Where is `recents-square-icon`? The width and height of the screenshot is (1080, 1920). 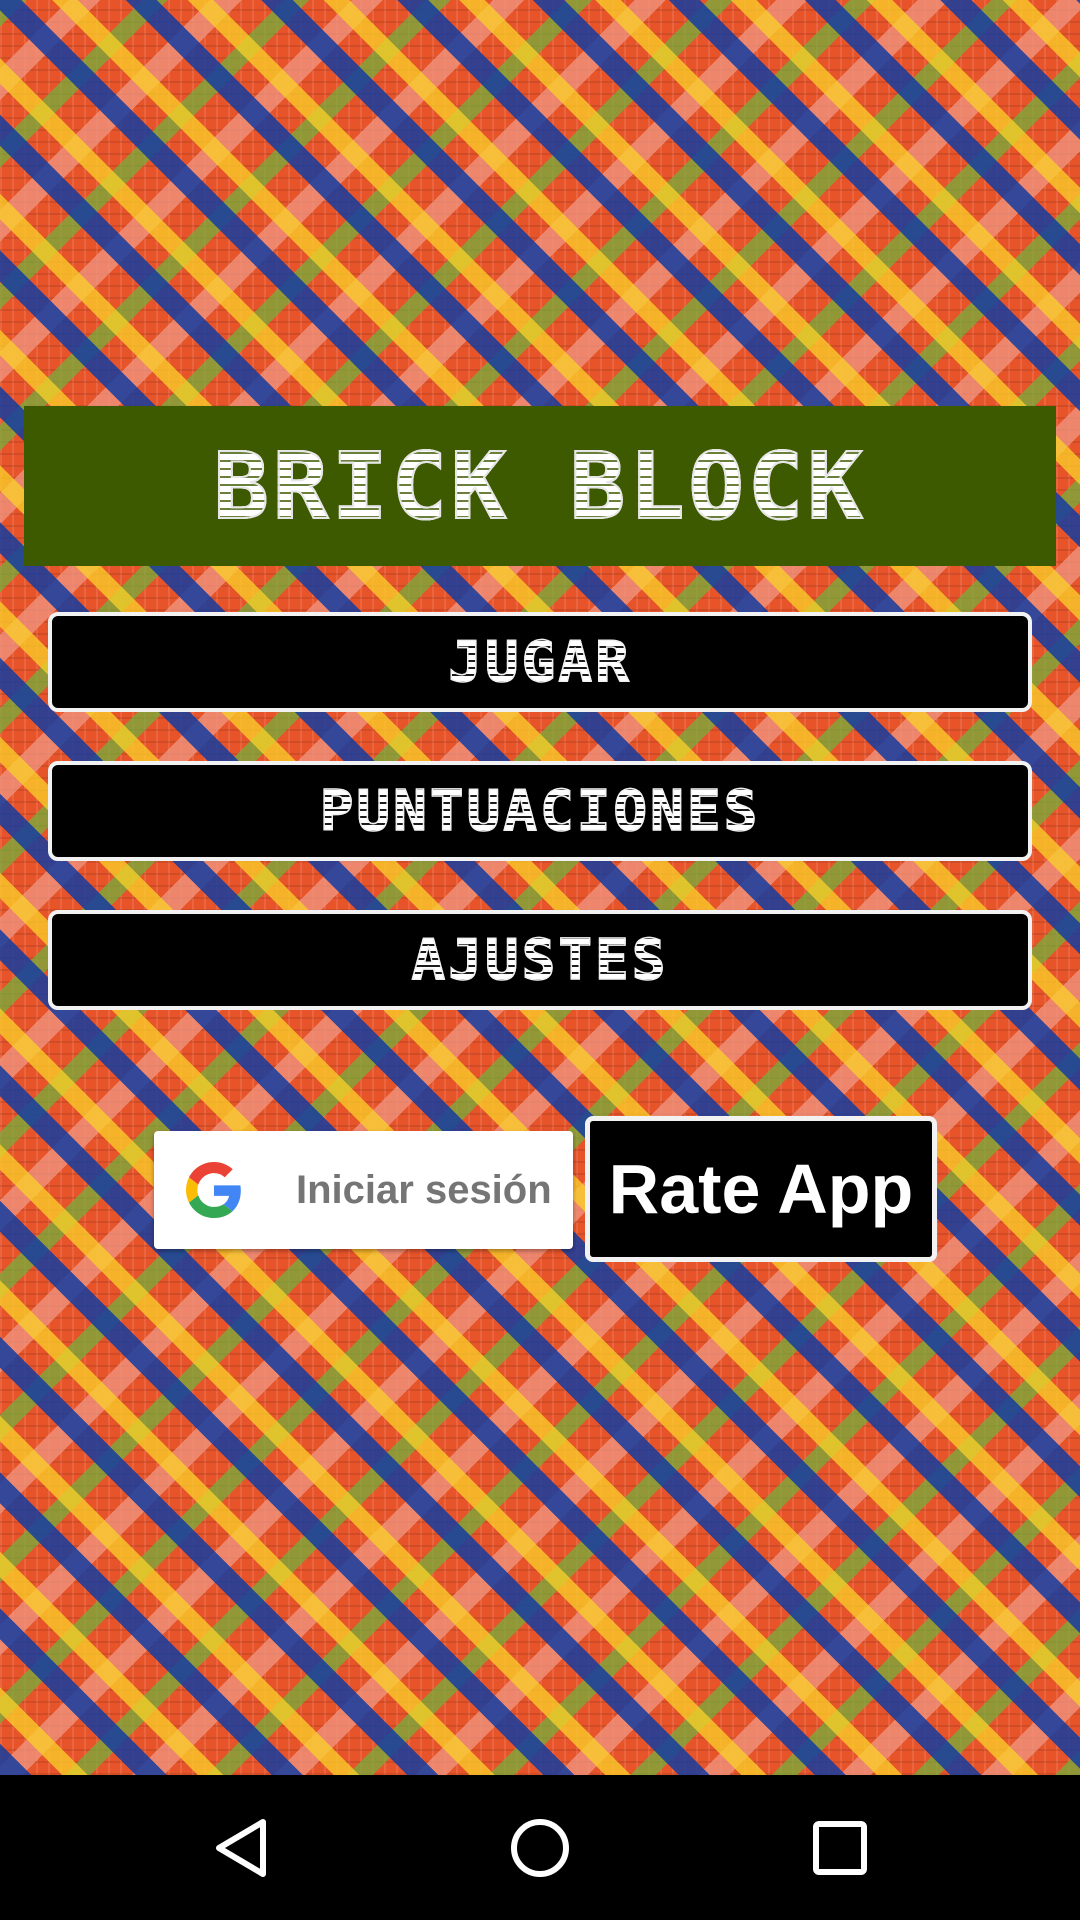
recents-square-icon is located at coordinates (840, 1848).